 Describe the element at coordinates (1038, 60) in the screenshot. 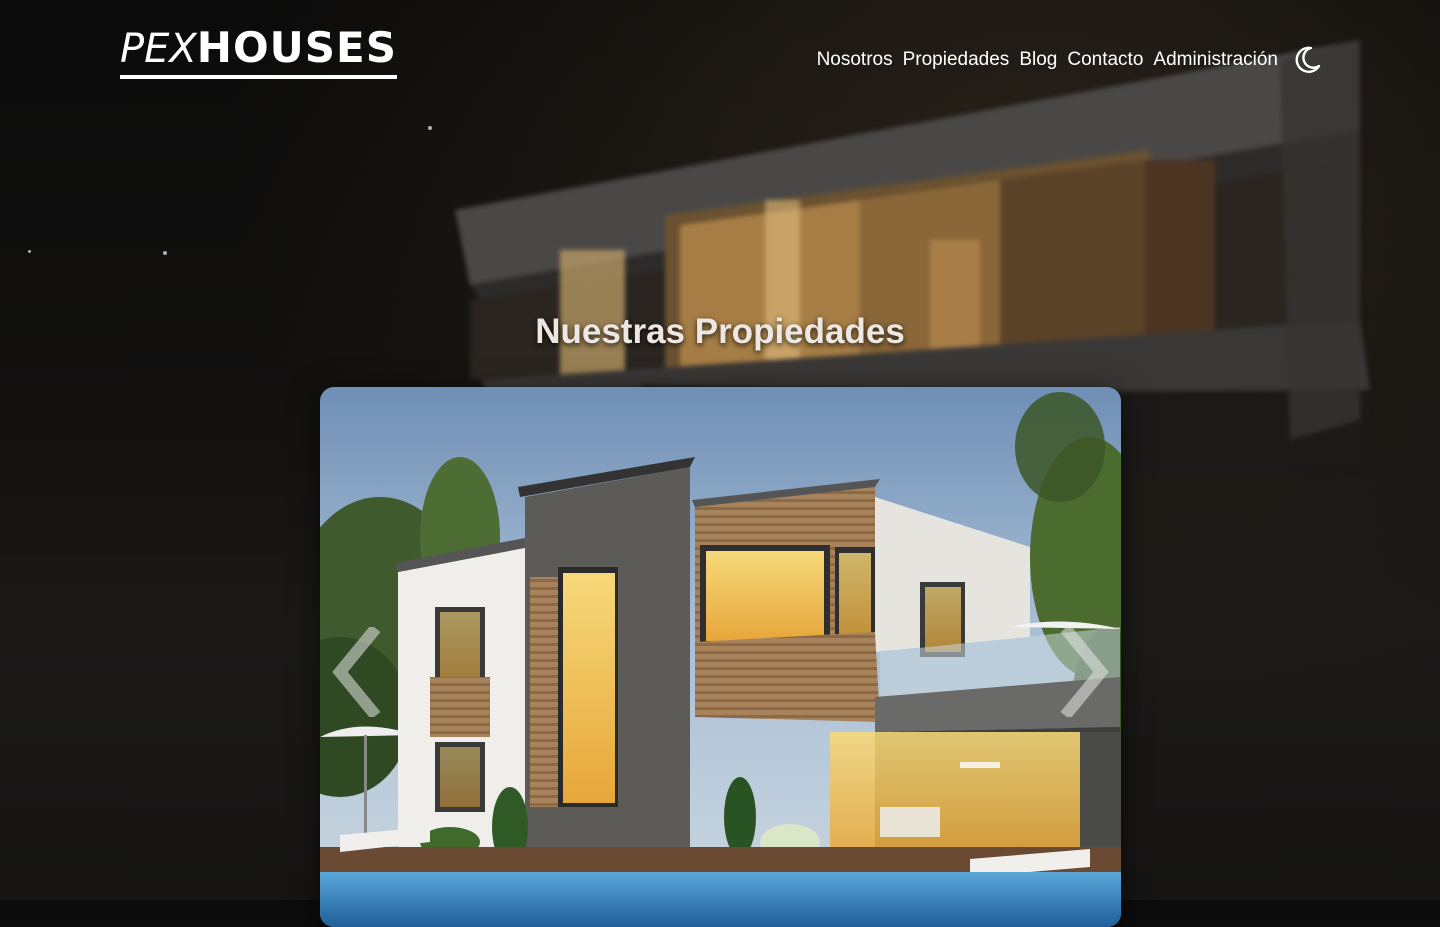

I see `nav-link-blog: Blog` at that location.